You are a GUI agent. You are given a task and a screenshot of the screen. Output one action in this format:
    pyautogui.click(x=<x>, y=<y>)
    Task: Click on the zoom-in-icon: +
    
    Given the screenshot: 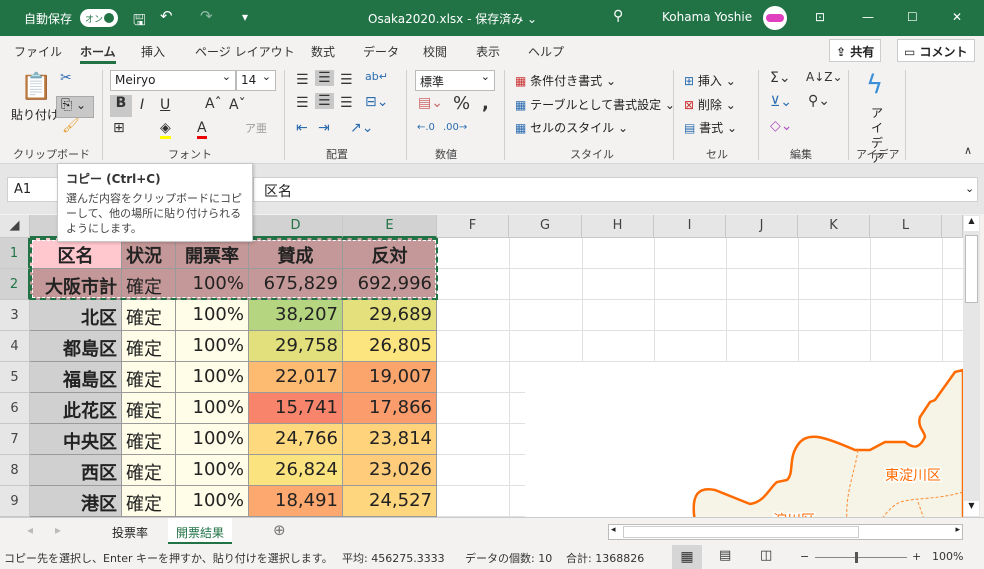 What is the action you would take?
    pyautogui.click(x=916, y=556)
    